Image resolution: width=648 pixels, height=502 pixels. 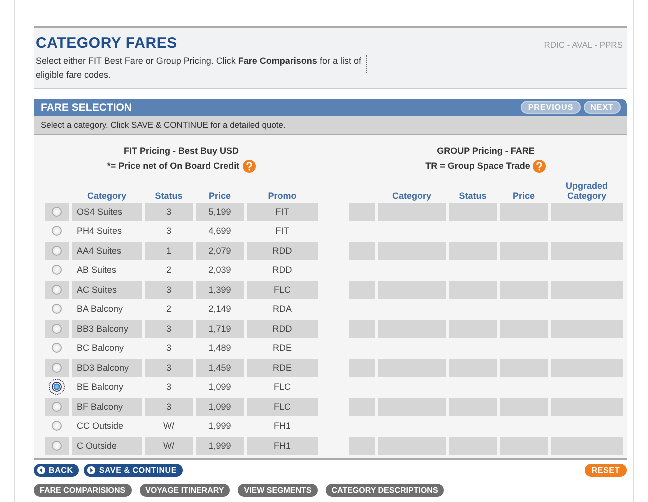 What do you see at coordinates (57, 470) in the screenshot?
I see `back-button: BACK` at bounding box center [57, 470].